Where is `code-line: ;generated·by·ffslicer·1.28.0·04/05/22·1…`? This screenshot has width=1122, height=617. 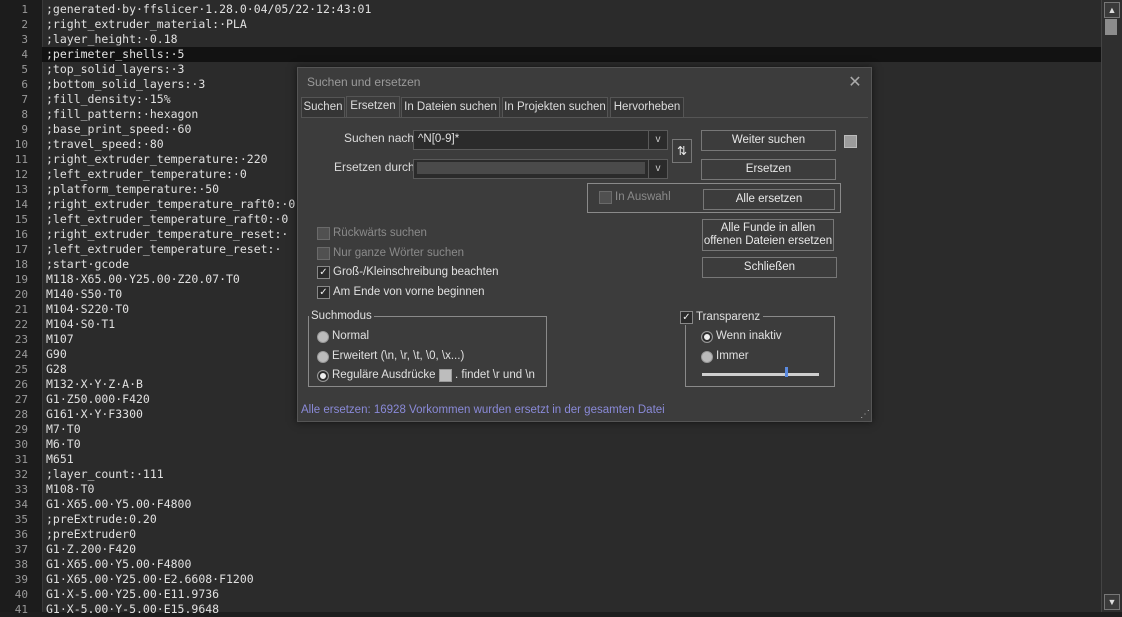
code-line: ;generated·by·ffslicer·1.28.0·04/05/22·1… is located at coordinates (572, 9).